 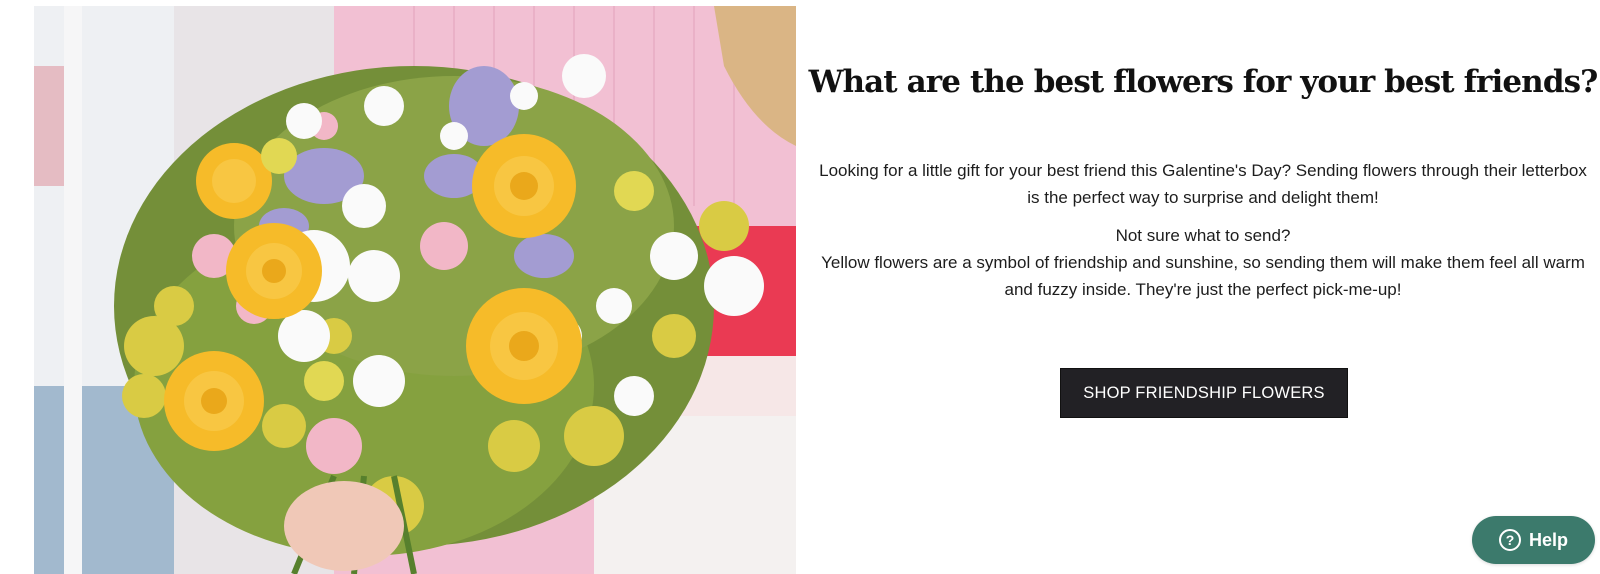 What do you see at coordinates (1204, 393) in the screenshot?
I see `shop-friendship-flowers-button: SHOP FRIENDSHIP FLOWERS` at bounding box center [1204, 393].